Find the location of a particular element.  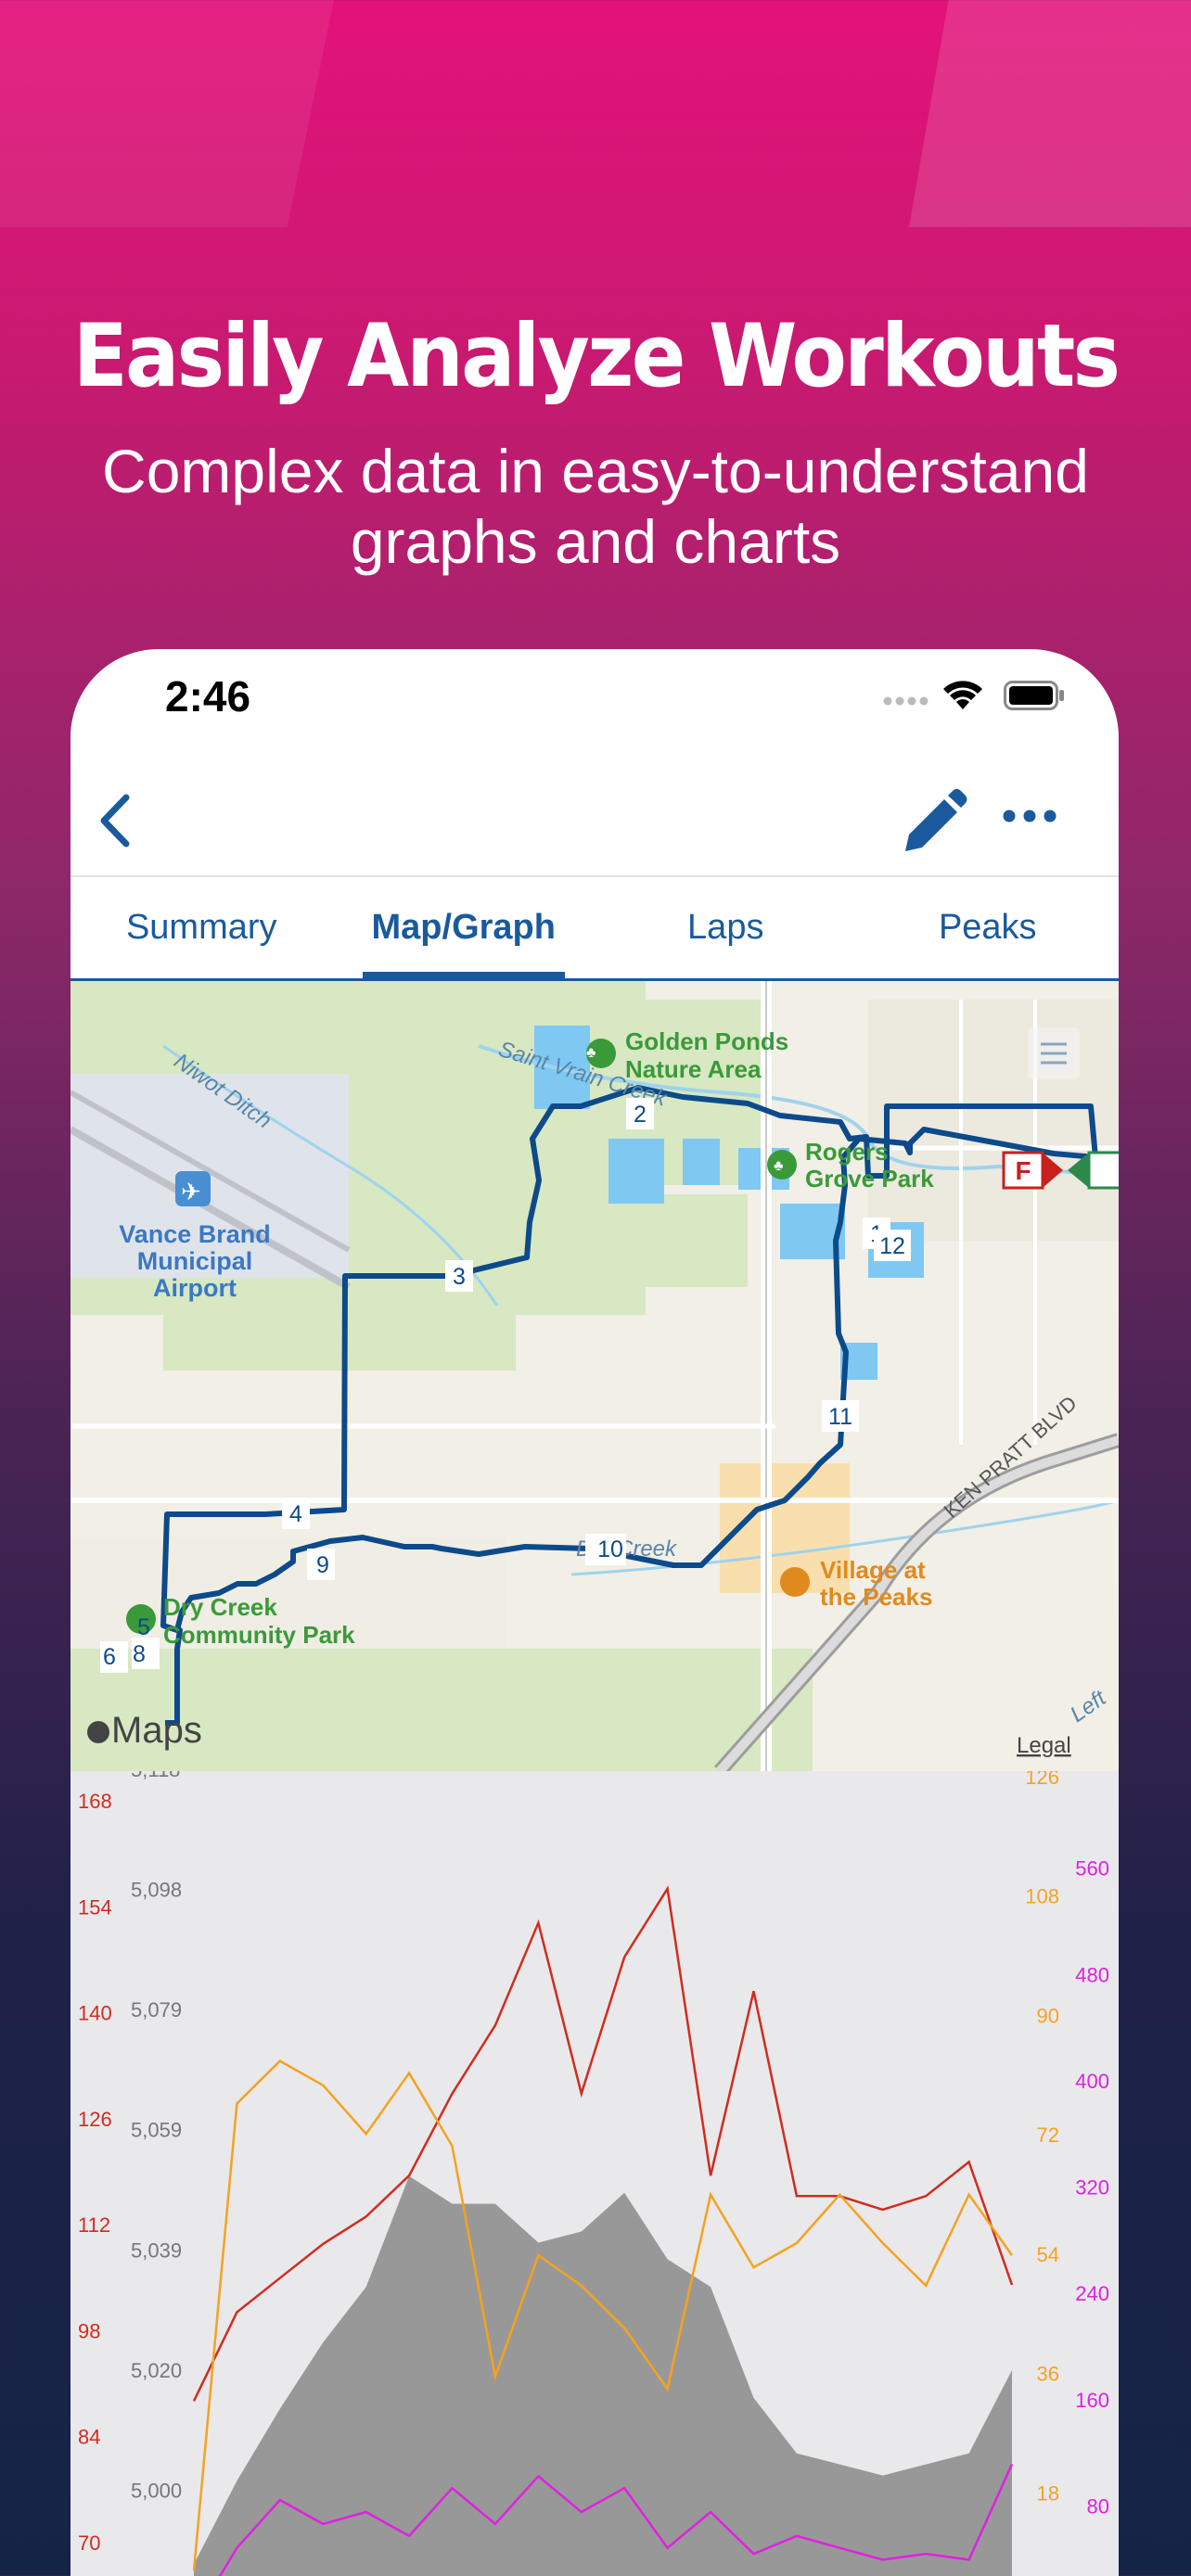

pencil-icon is located at coordinates (933, 823).